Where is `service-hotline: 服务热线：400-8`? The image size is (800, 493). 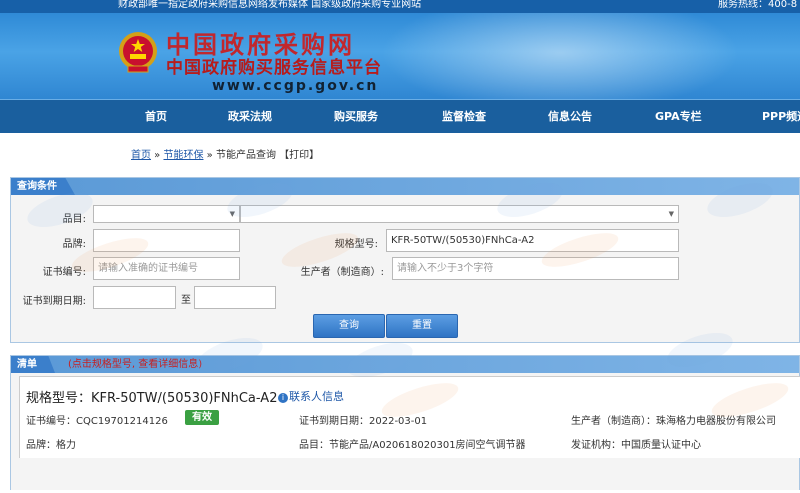 service-hotline: 服务热线：400-8 is located at coordinates (758, 5).